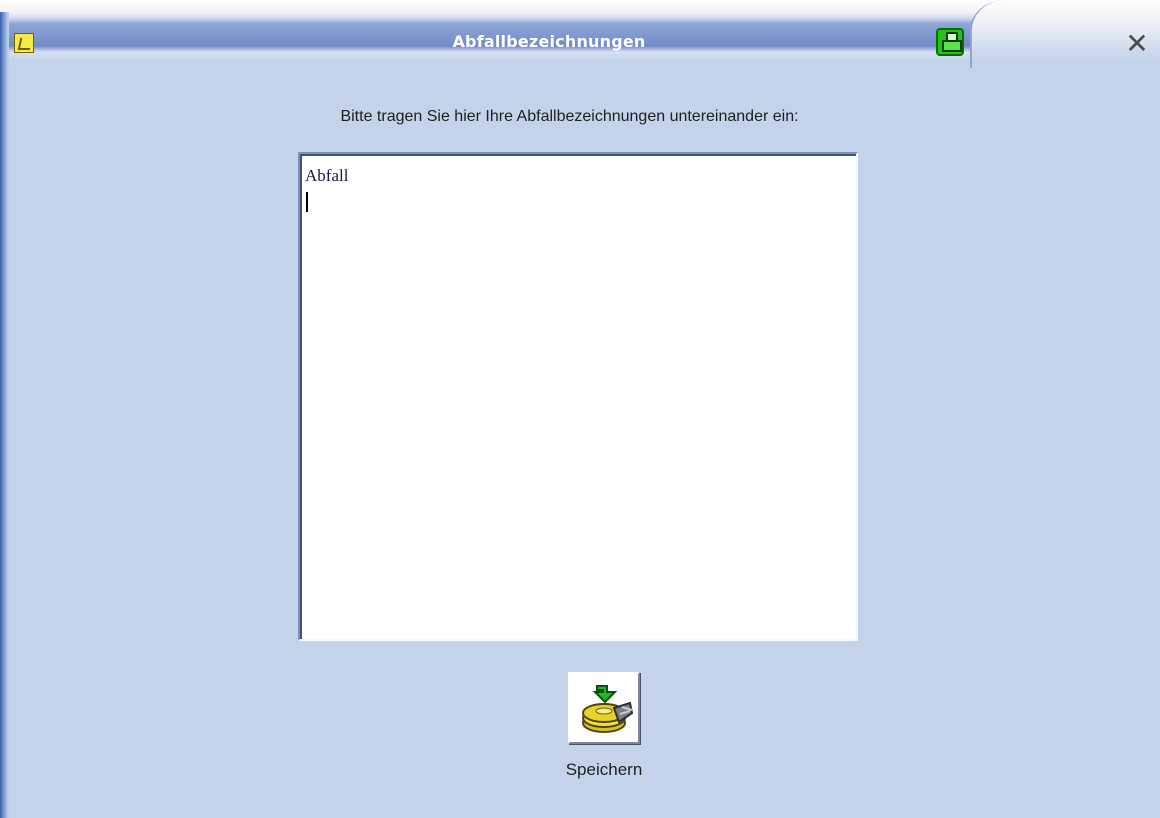  Describe the element at coordinates (604, 769) in the screenshot. I see `save-label: Speichern` at that location.